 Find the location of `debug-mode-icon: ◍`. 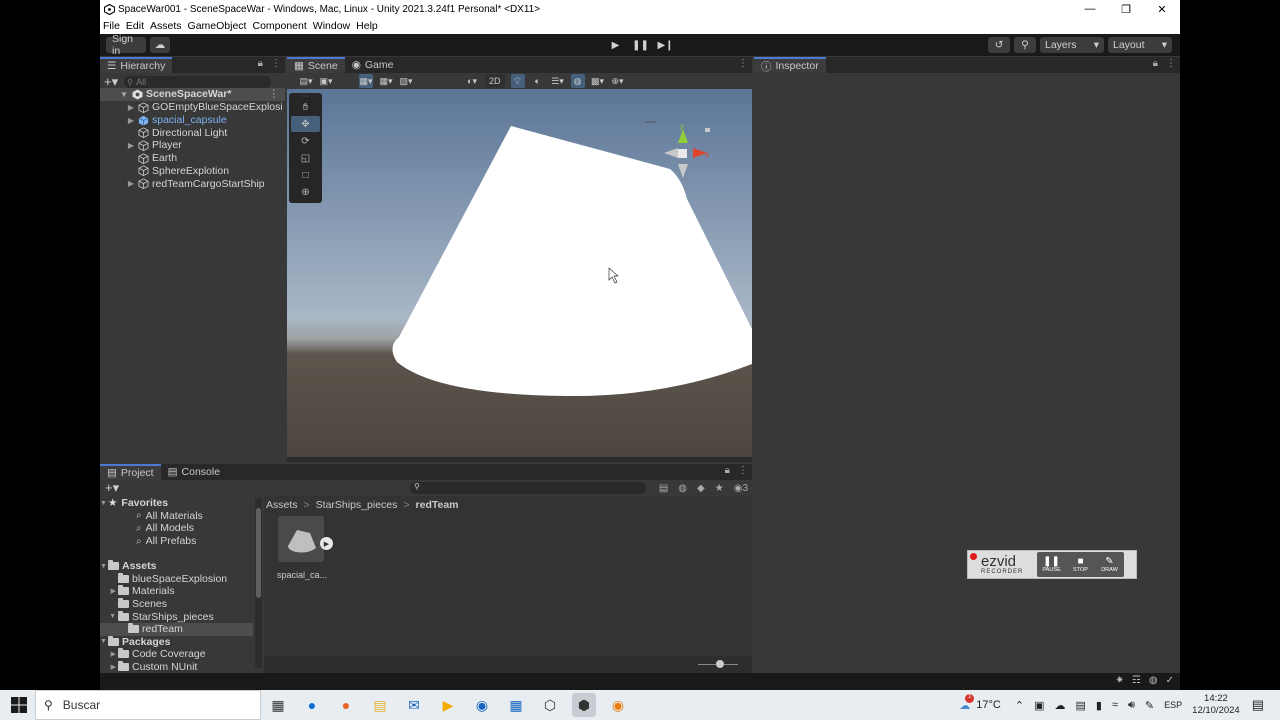

debug-mode-icon: ◍ is located at coordinates (1153, 680).